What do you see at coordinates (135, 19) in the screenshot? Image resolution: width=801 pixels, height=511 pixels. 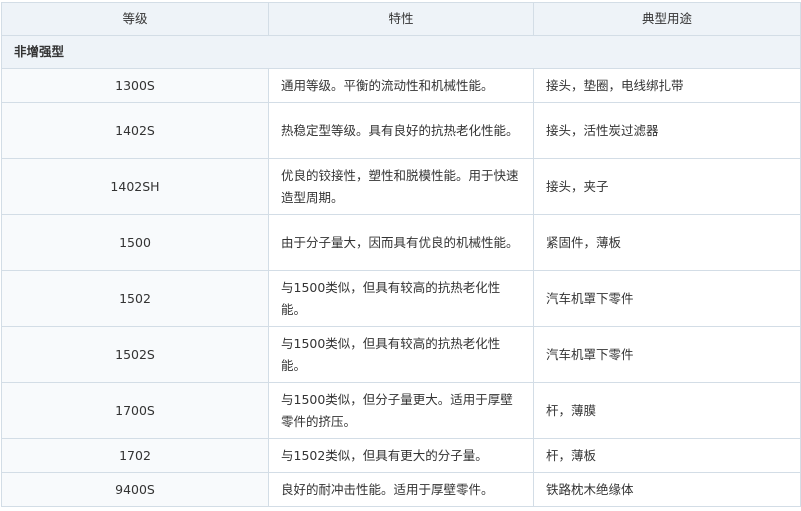 I see `header-grade: 等级` at bounding box center [135, 19].